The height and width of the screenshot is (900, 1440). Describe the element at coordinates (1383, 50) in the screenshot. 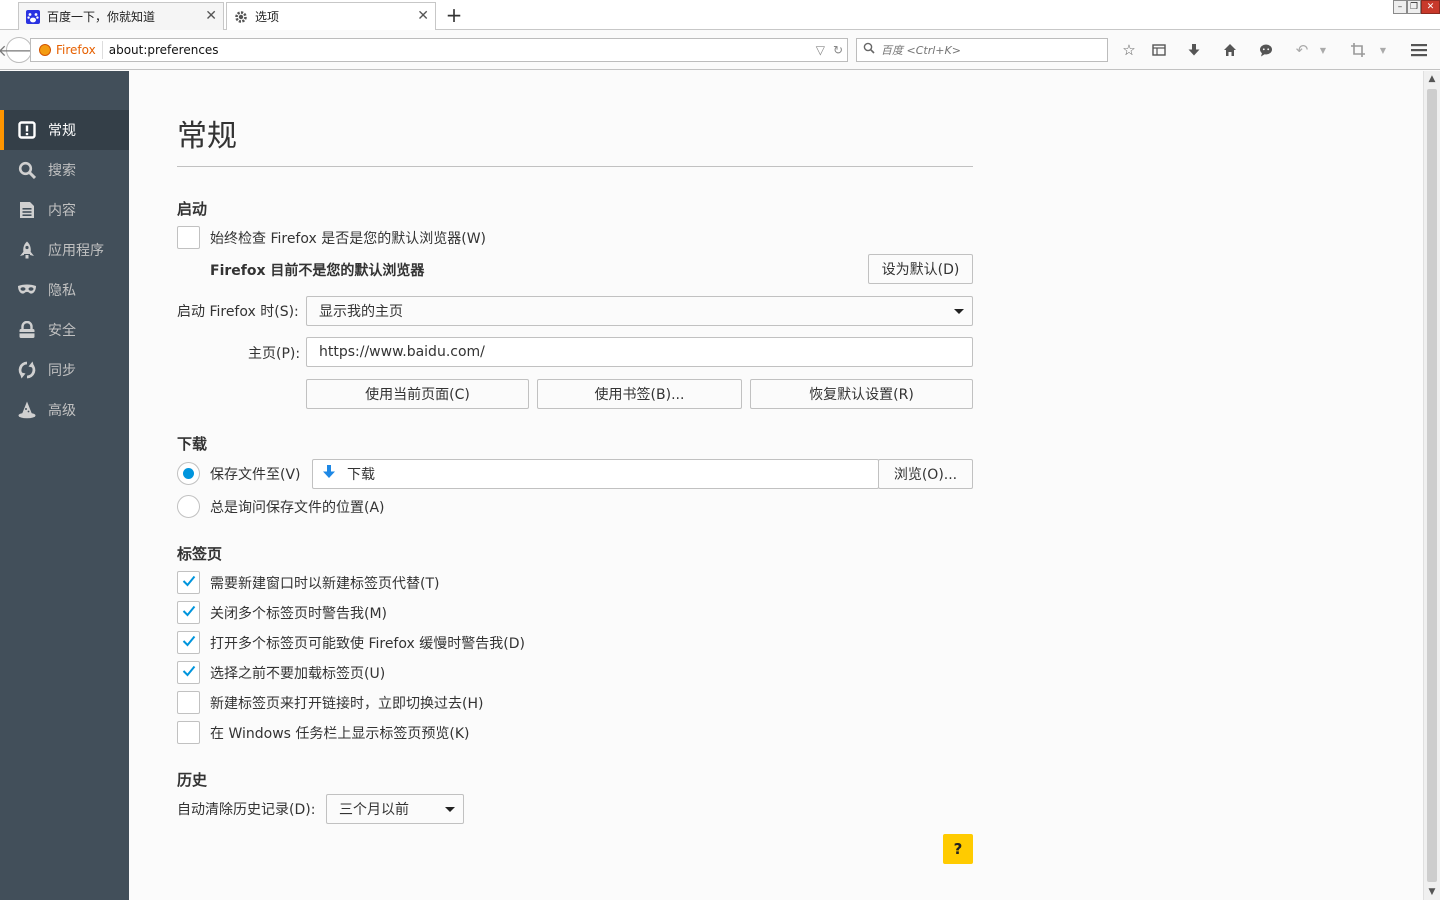

I see `crop-dropdown-icon: ▼` at that location.